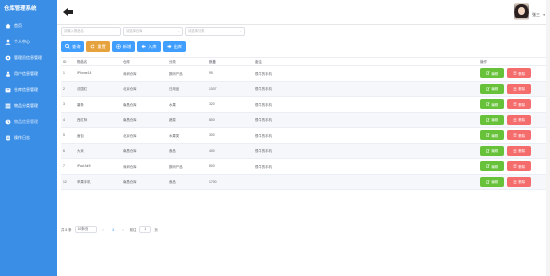  I want to click on table-cell: iPad Air5, so click(84, 166).